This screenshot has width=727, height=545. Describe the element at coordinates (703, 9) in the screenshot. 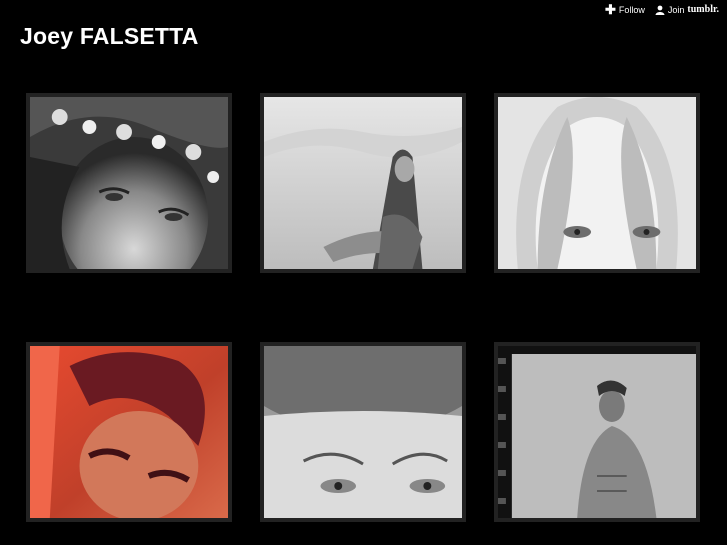

I see `tumblr-logo: tumblr.` at that location.